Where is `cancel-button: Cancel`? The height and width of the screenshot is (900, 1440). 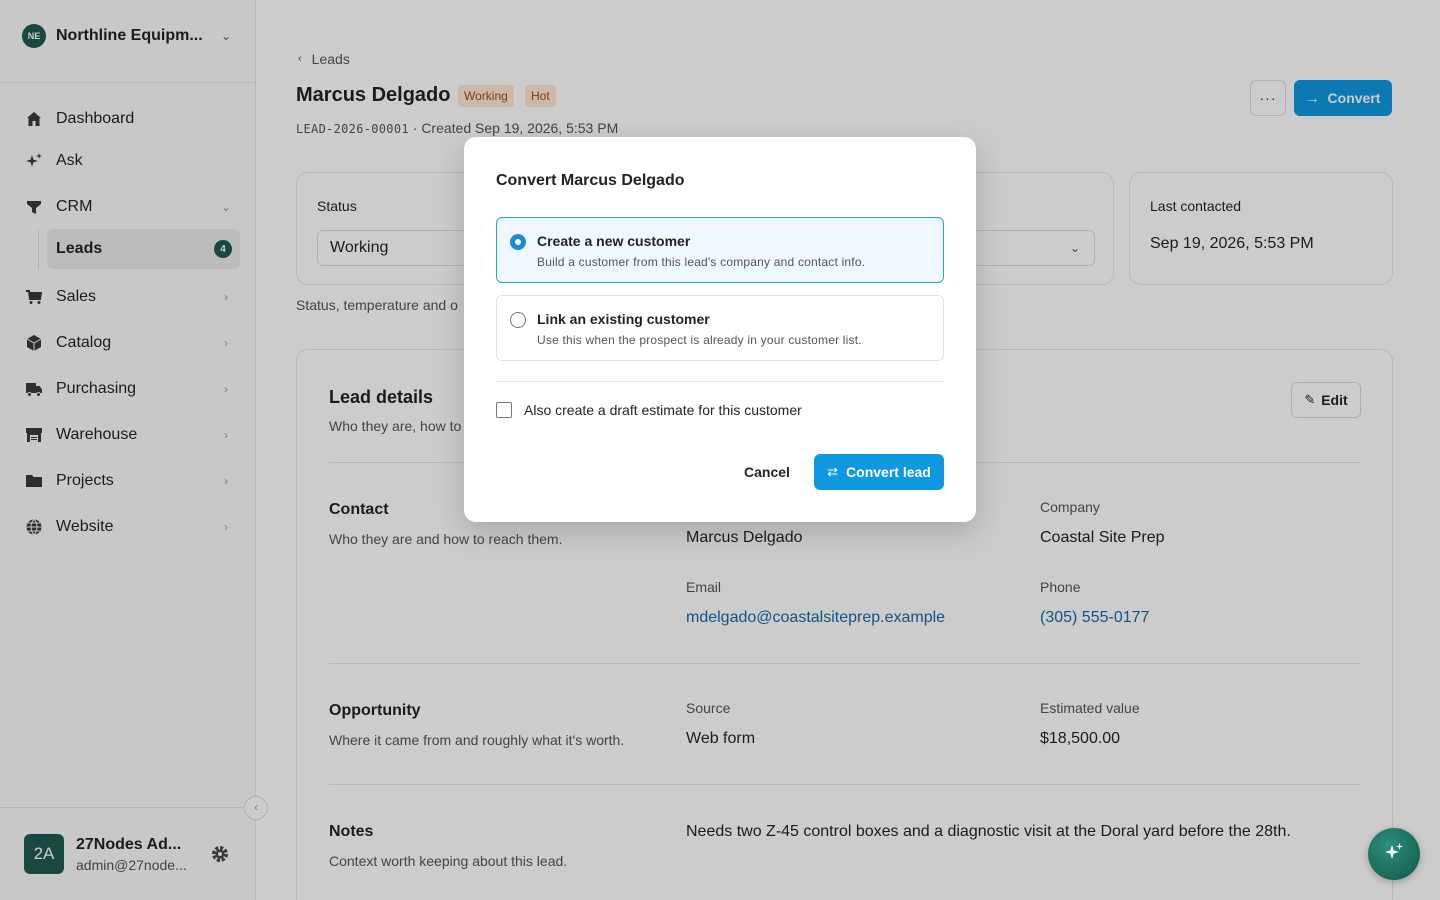
cancel-button: Cancel is located at coordinates (767, 472).